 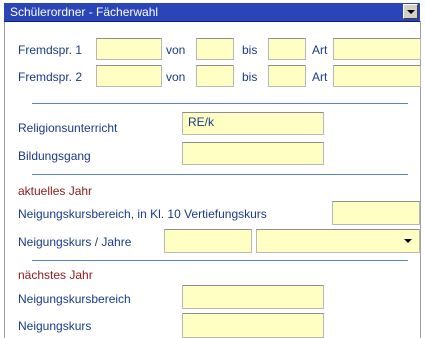 What do you see at coordinates (215, 76) in the screenshot?
I see `fremdsprache-2-von-input` at bounding box center [215, 76].